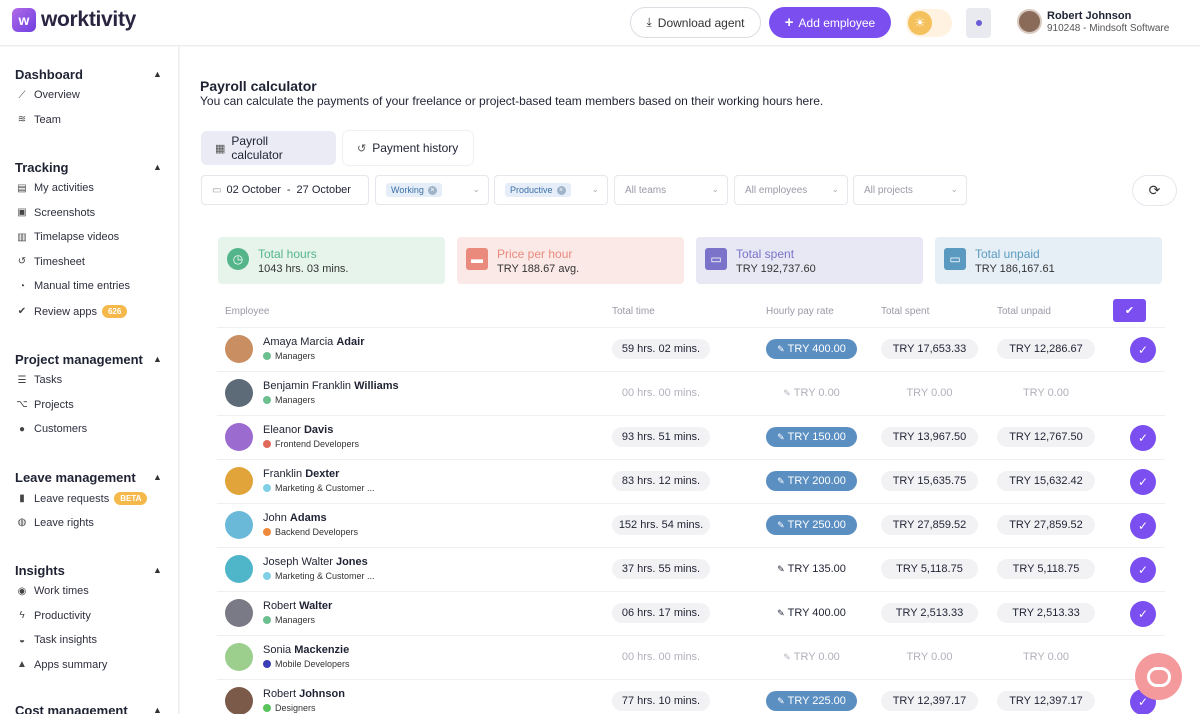  I want to click on employee-name: Sonia Mackenzie, so click(306, 650).